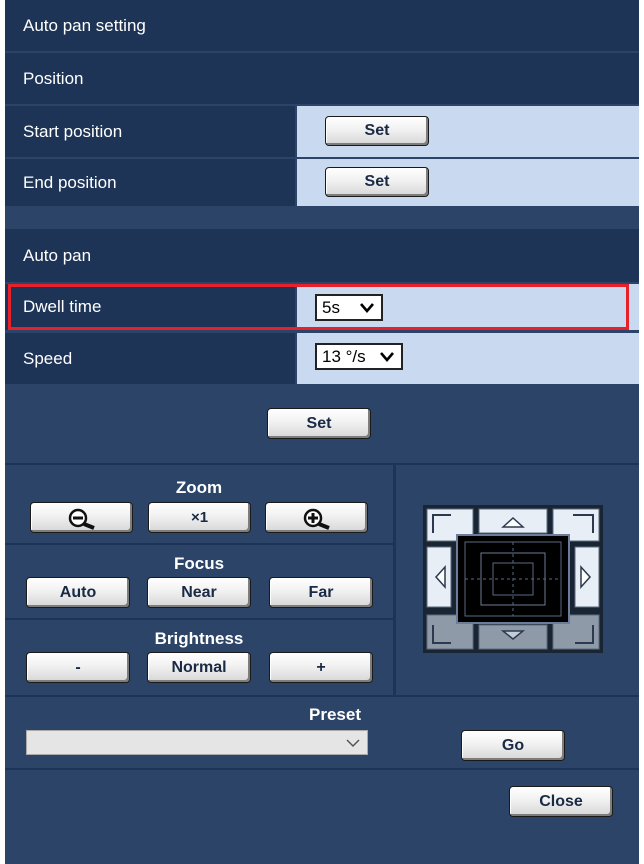 This screenshot has width=644, height=864. What do you see at coordinates (199, 638) in the screenshot?
I see `brightness-title: Brightness` at bounding box center [199, 638].